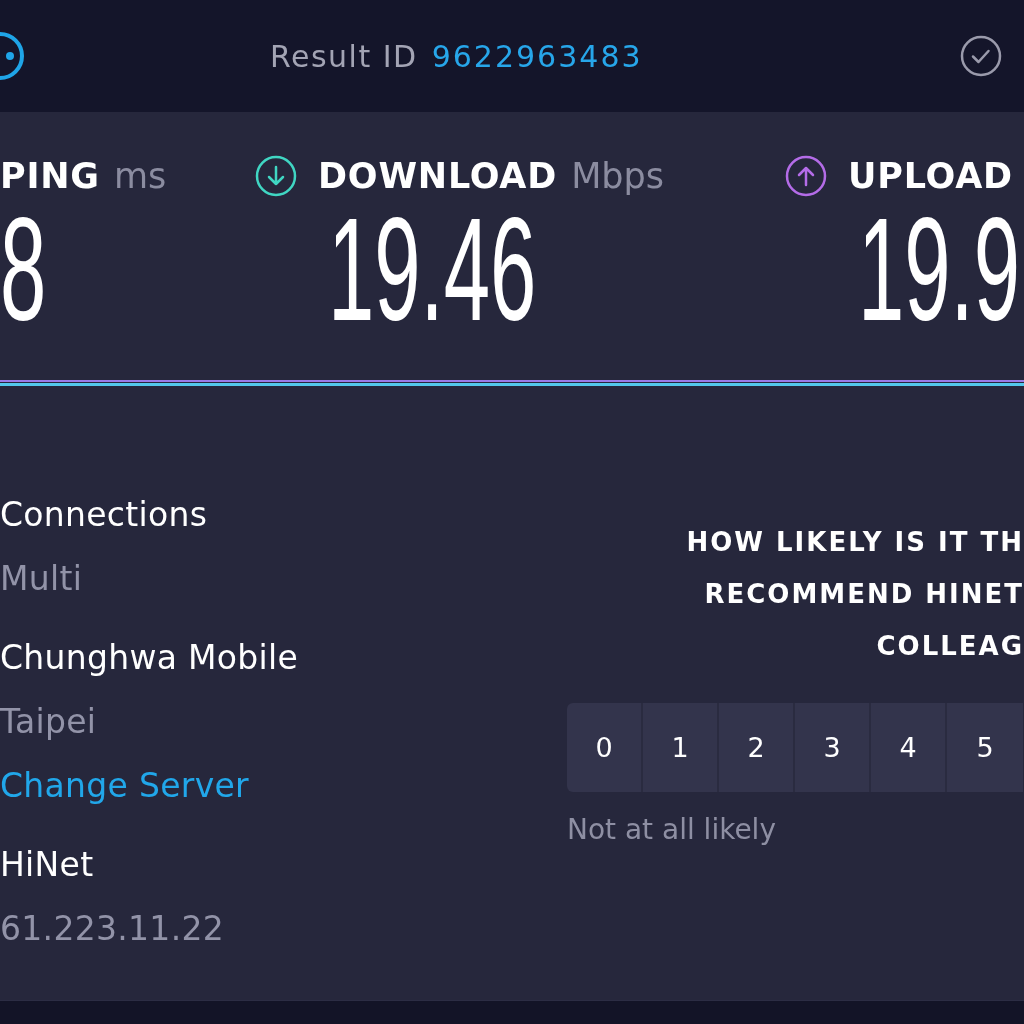  I want to click on result-id-link: 9622963483, so click(537, 56).